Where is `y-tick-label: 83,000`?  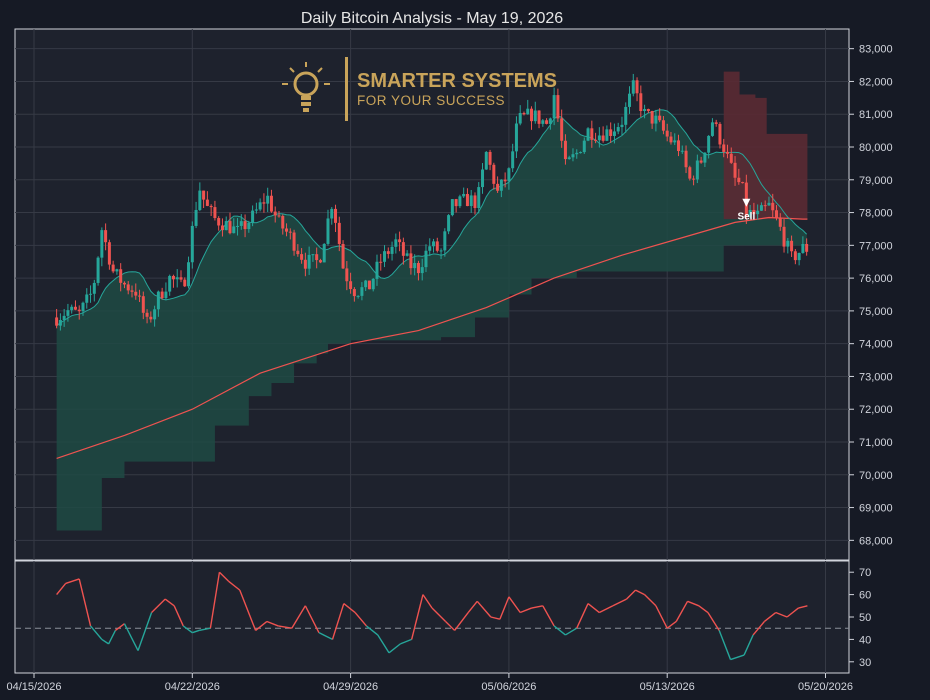
y-tick-label: 83,000 is located at coordinates (876, 50).